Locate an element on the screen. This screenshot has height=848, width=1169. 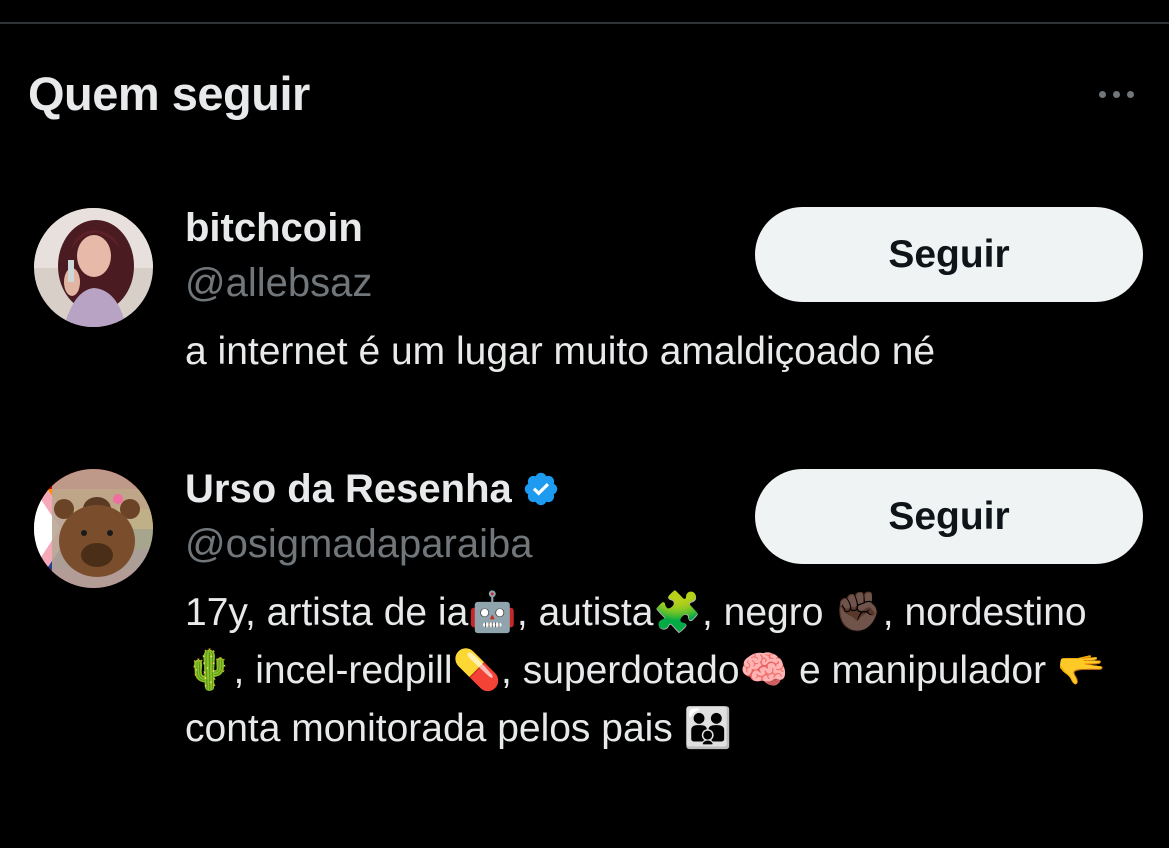
verified-badge-icon is located at coordinates (541, 489).